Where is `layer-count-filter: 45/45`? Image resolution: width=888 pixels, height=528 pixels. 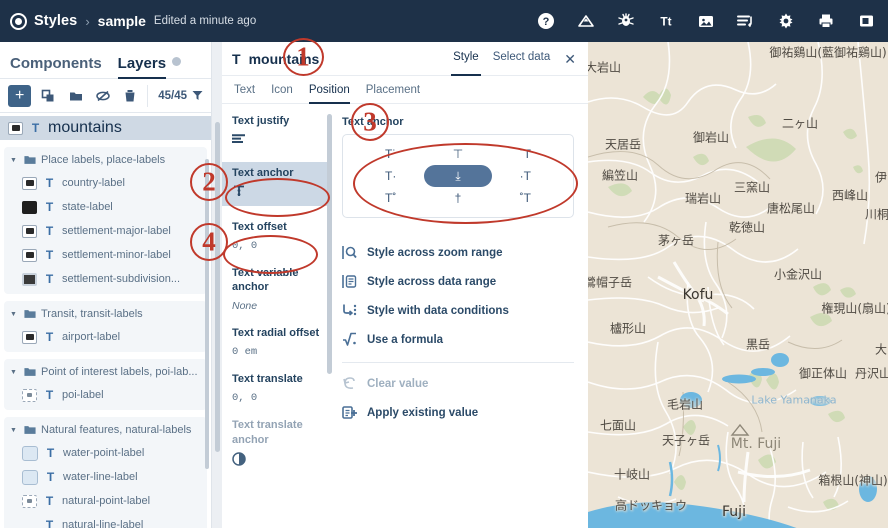
layer-count-filter: 45/45 is located at coordinates (175, 95).